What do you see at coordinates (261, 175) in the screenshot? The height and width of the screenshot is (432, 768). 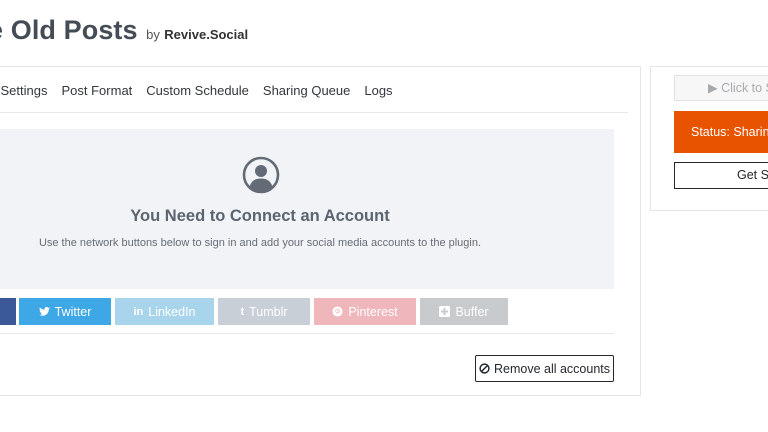 I see `user-avatar-icon` at bounding box center [261, 175].